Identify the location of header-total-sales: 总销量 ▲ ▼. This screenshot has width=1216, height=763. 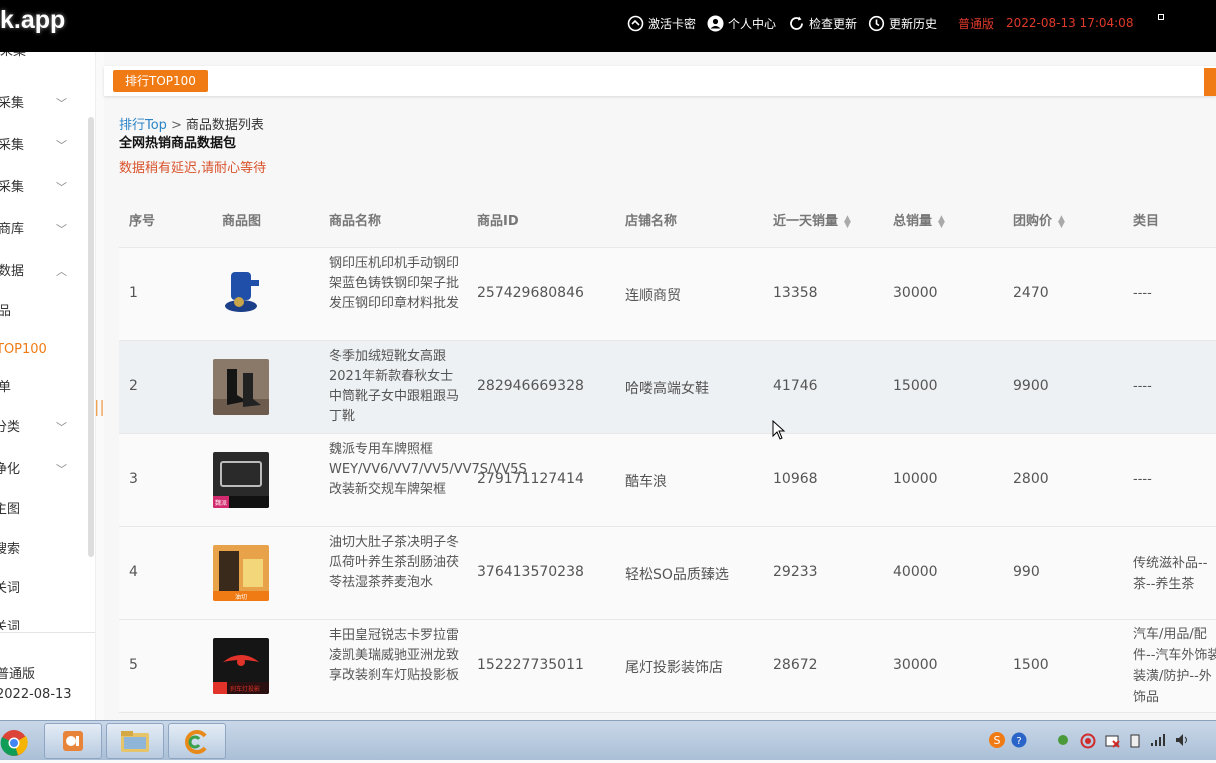
(919, 219).